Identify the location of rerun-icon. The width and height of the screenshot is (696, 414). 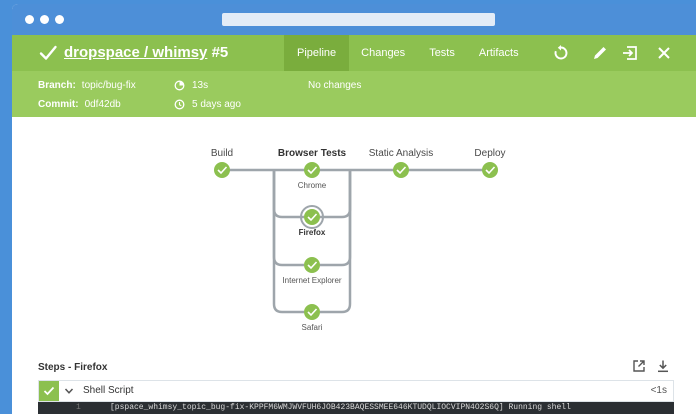
(561, 53).